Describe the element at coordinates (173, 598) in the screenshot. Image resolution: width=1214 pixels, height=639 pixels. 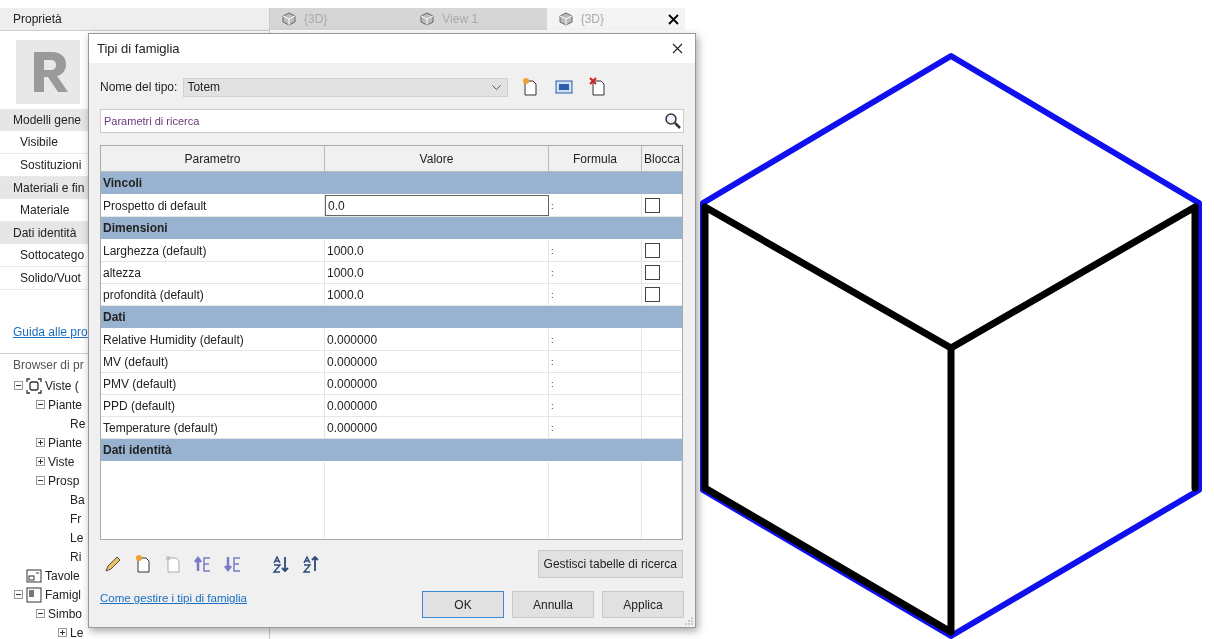
I see `help-link: Come gestire i tipi di famiglia` at that location.